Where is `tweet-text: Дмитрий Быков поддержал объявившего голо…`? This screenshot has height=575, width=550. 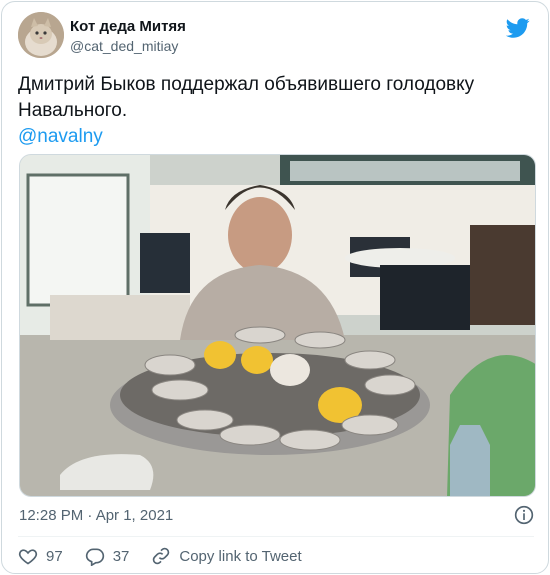
tweet-text: Дмитрий Быков поддержал объявившего голо… is located at coordinates (268, 111).